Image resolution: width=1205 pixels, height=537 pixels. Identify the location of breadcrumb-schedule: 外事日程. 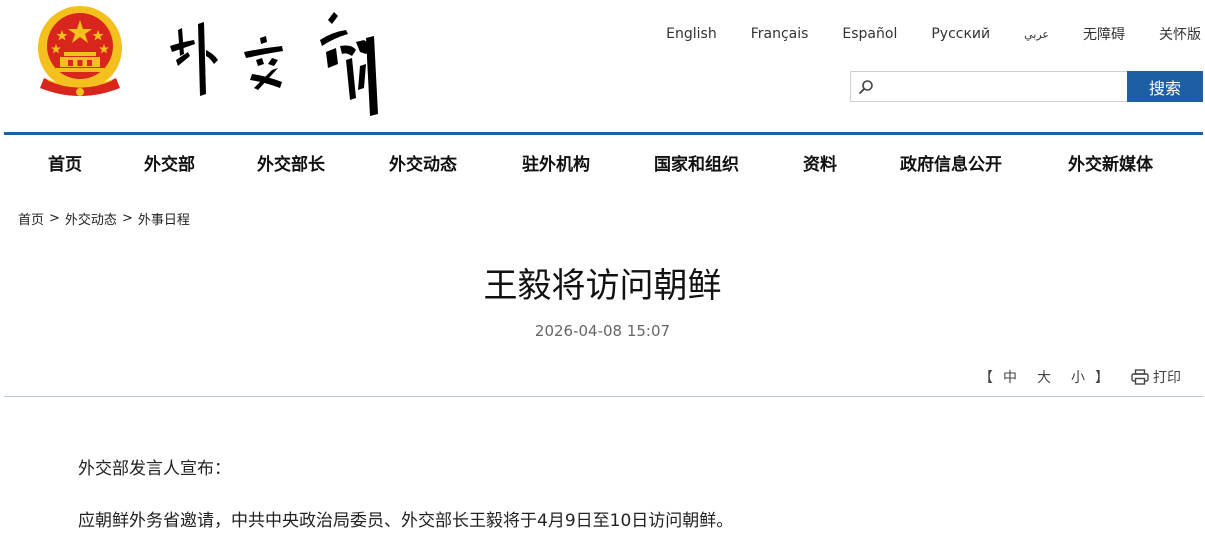
(164, 218).